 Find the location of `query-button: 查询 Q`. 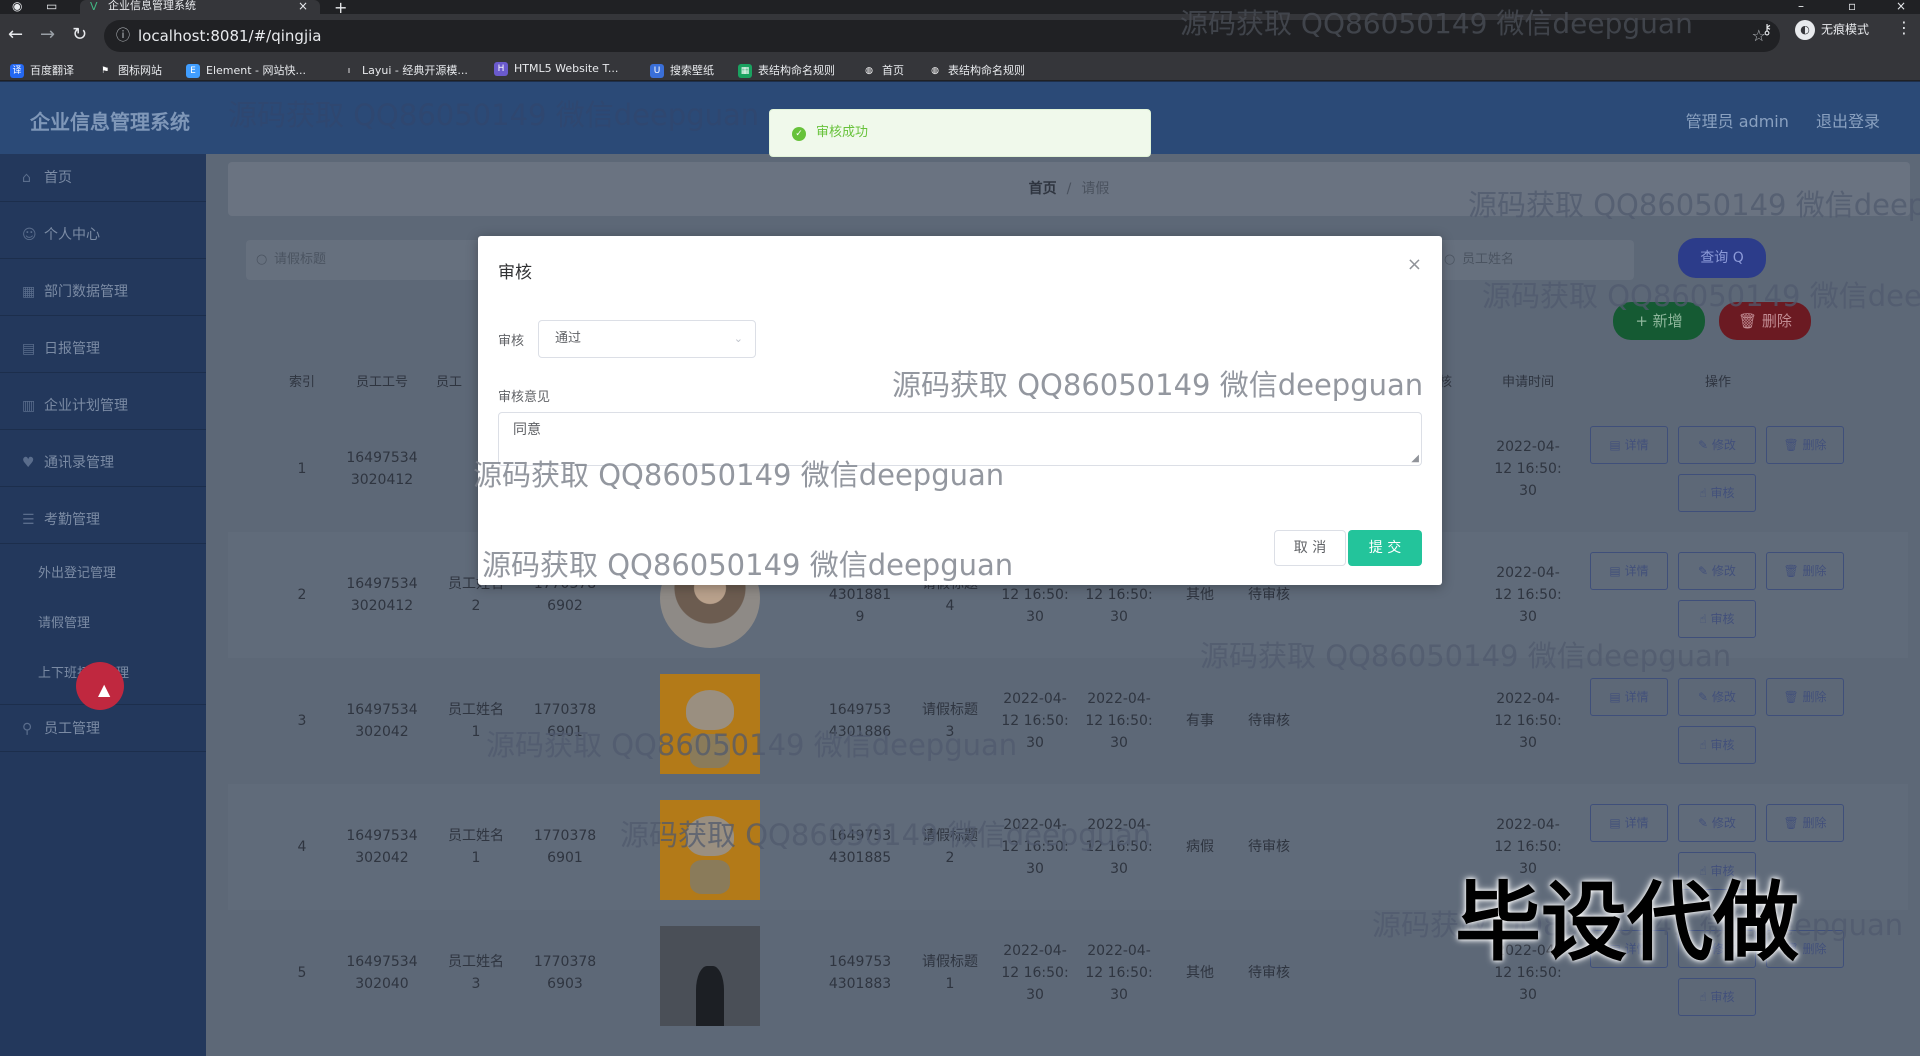

query-button: 查询 Q is located at coordinates (1722, 258).